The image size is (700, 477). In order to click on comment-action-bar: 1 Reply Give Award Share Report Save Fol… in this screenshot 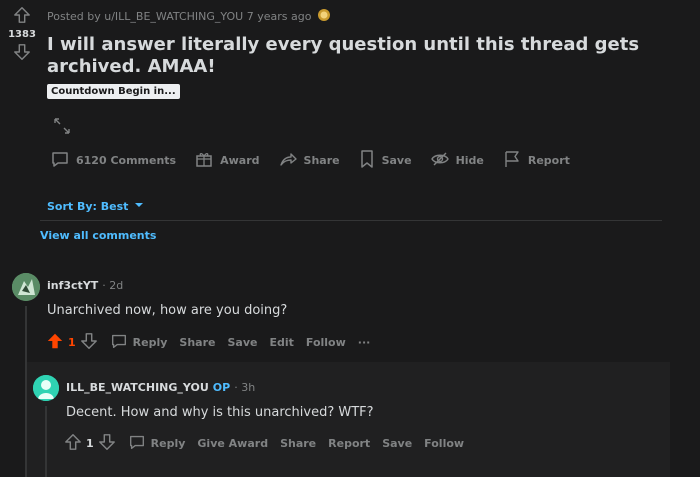, I will do `click(264, 443)`.